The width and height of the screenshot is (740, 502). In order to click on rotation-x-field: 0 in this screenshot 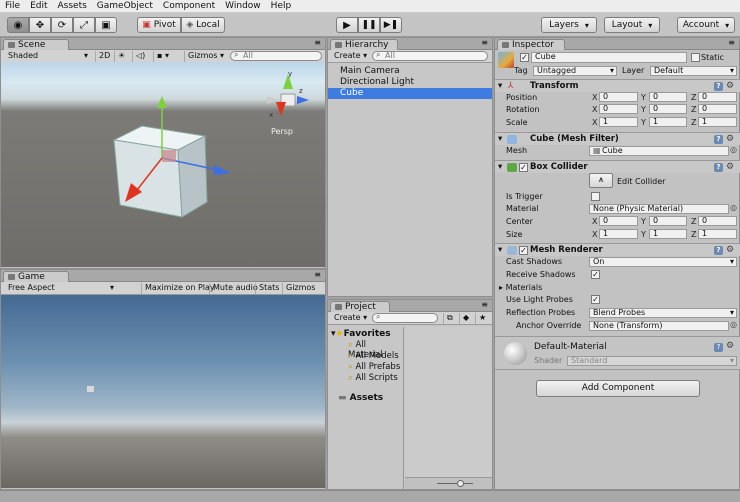, I will do `click(618, 109)`.